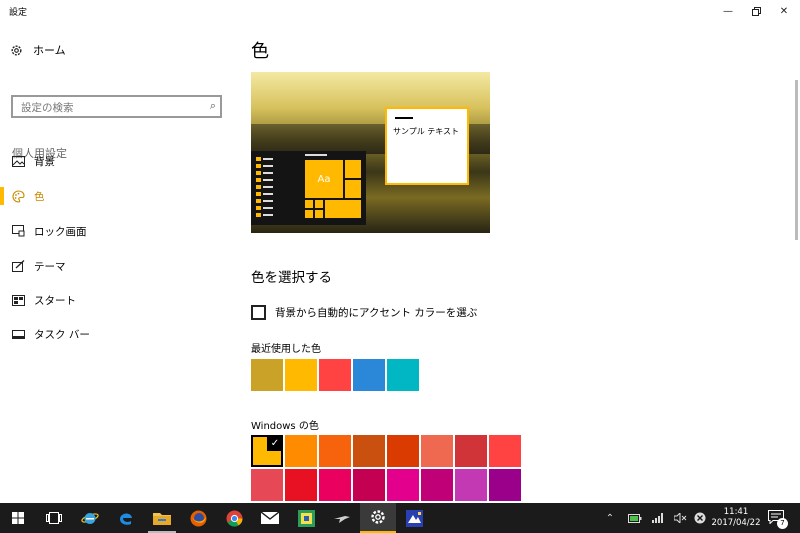 This screenshot has height=533, width=800. I want to click on status-x-button, so click(700, 518).